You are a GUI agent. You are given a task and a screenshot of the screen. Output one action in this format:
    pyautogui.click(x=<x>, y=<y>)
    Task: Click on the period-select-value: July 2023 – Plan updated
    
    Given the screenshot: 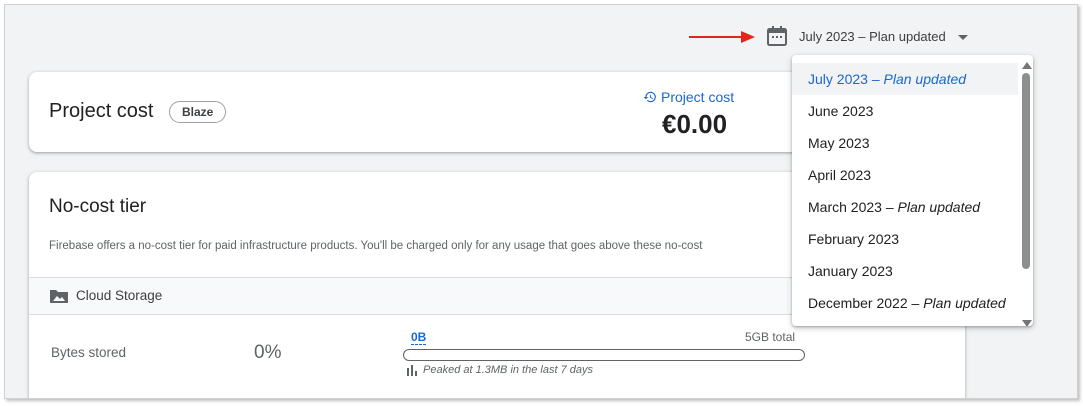 What is the action you would take?
    pyautogui.click(x=872, y=36)
    